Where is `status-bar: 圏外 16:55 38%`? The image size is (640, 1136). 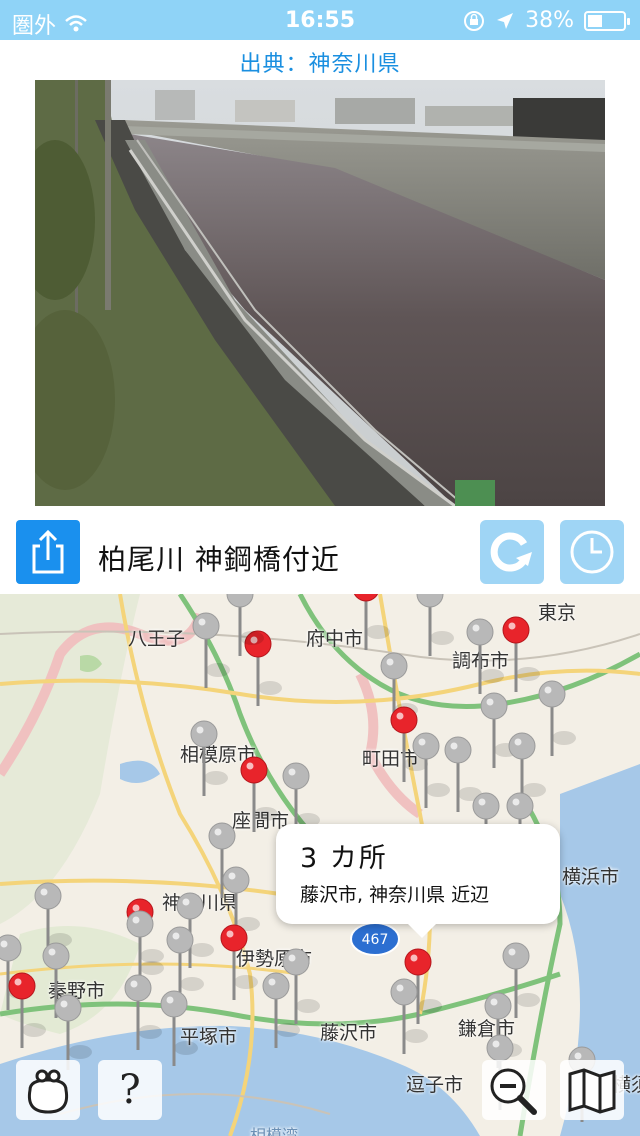 status-bar: 圏外 16:55 38% is located at coordinates (320, 20).